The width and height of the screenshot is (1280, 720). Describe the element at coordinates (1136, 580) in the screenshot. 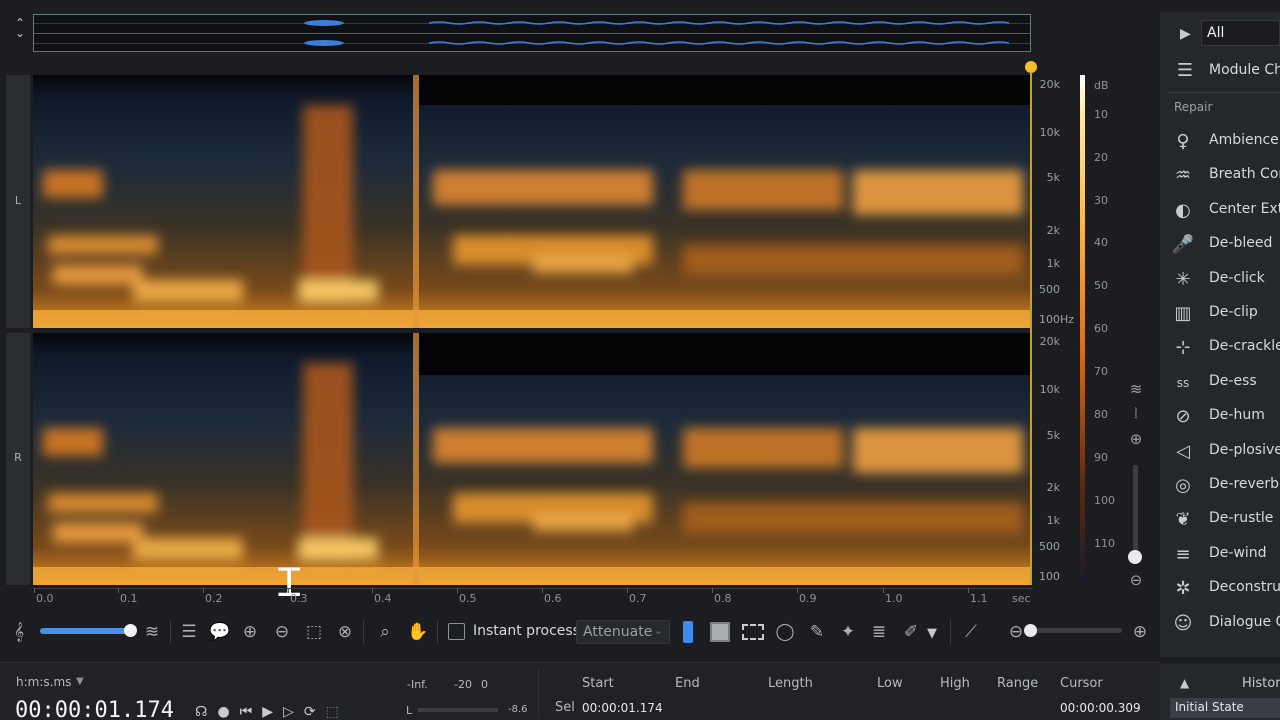

I see `vertical-zoom-out-icon: ⊖` at that location.